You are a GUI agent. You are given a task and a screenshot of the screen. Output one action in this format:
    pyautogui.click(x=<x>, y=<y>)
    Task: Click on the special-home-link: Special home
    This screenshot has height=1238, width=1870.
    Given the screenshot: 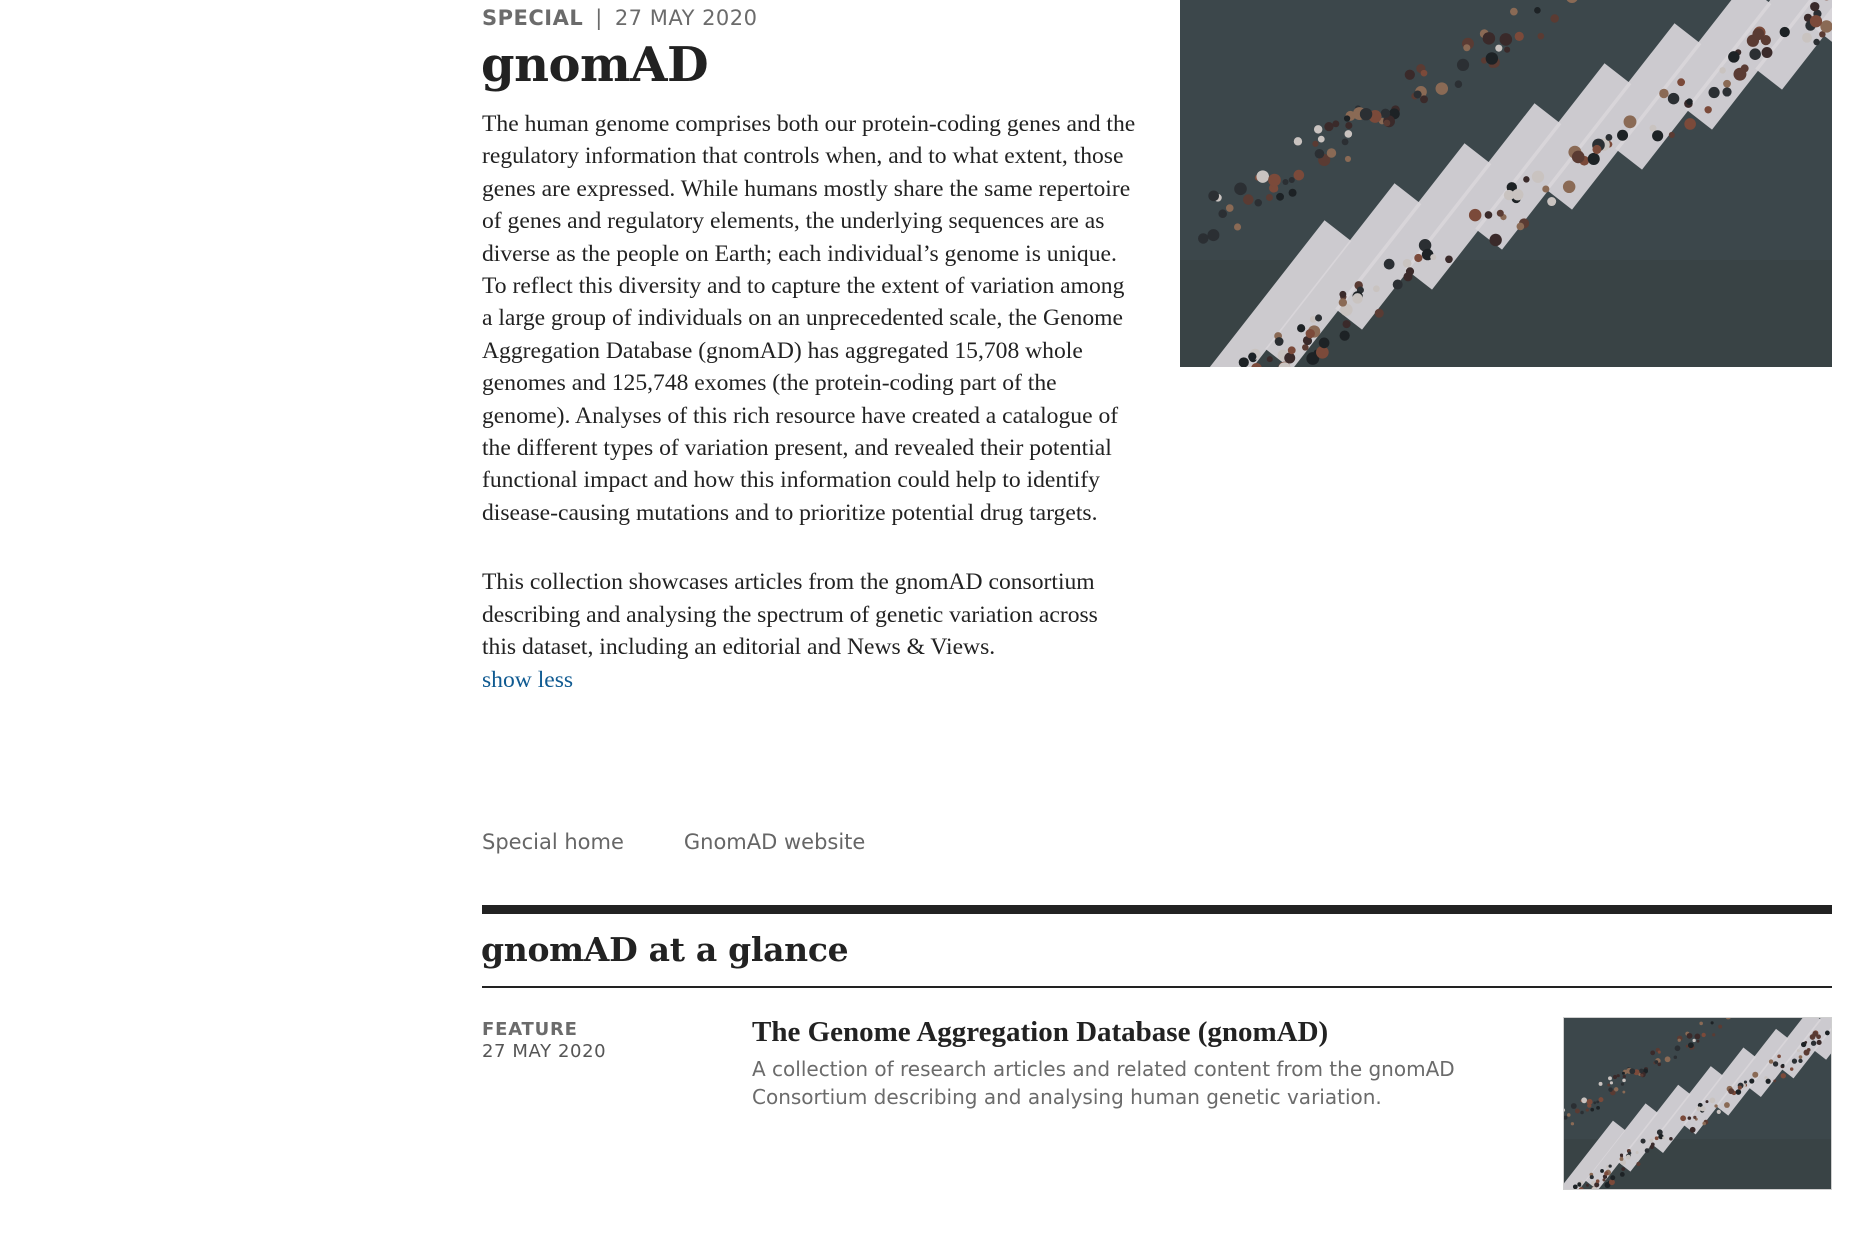 What is the action you would take?
    pyautogui.click(x=553, y=842)
    